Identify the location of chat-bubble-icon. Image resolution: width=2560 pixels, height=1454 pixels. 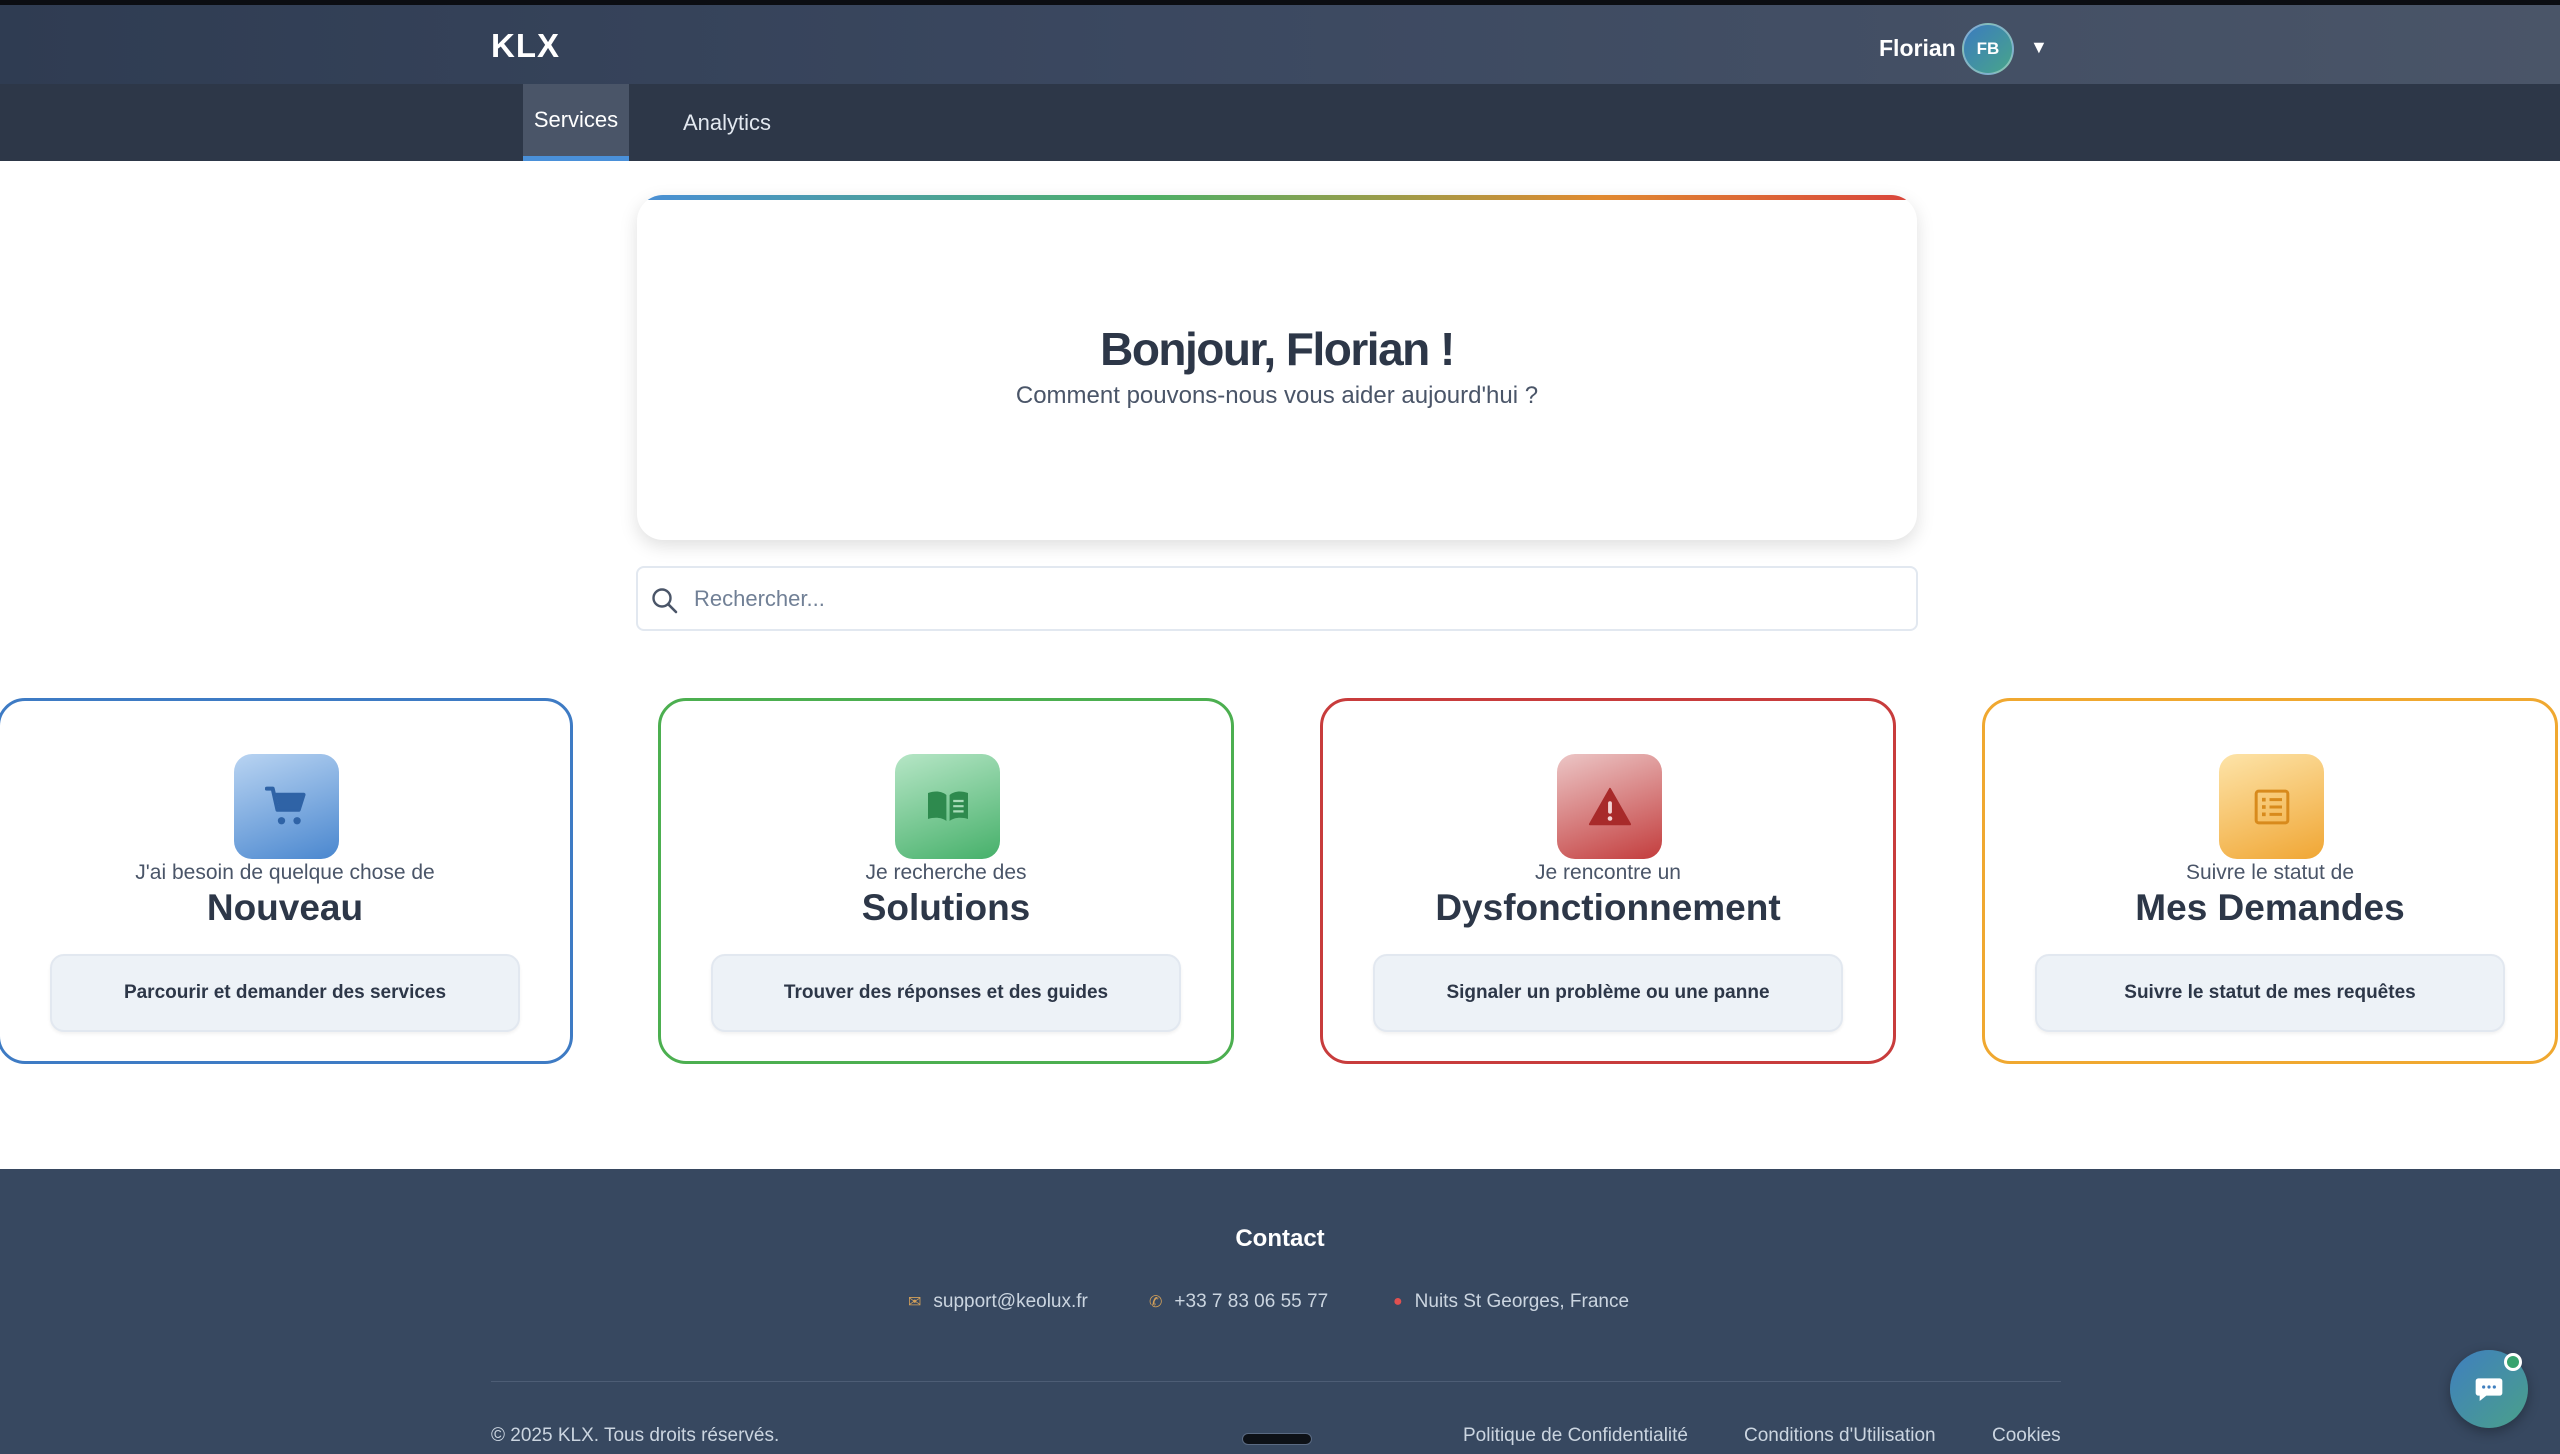
(2489, 1389).